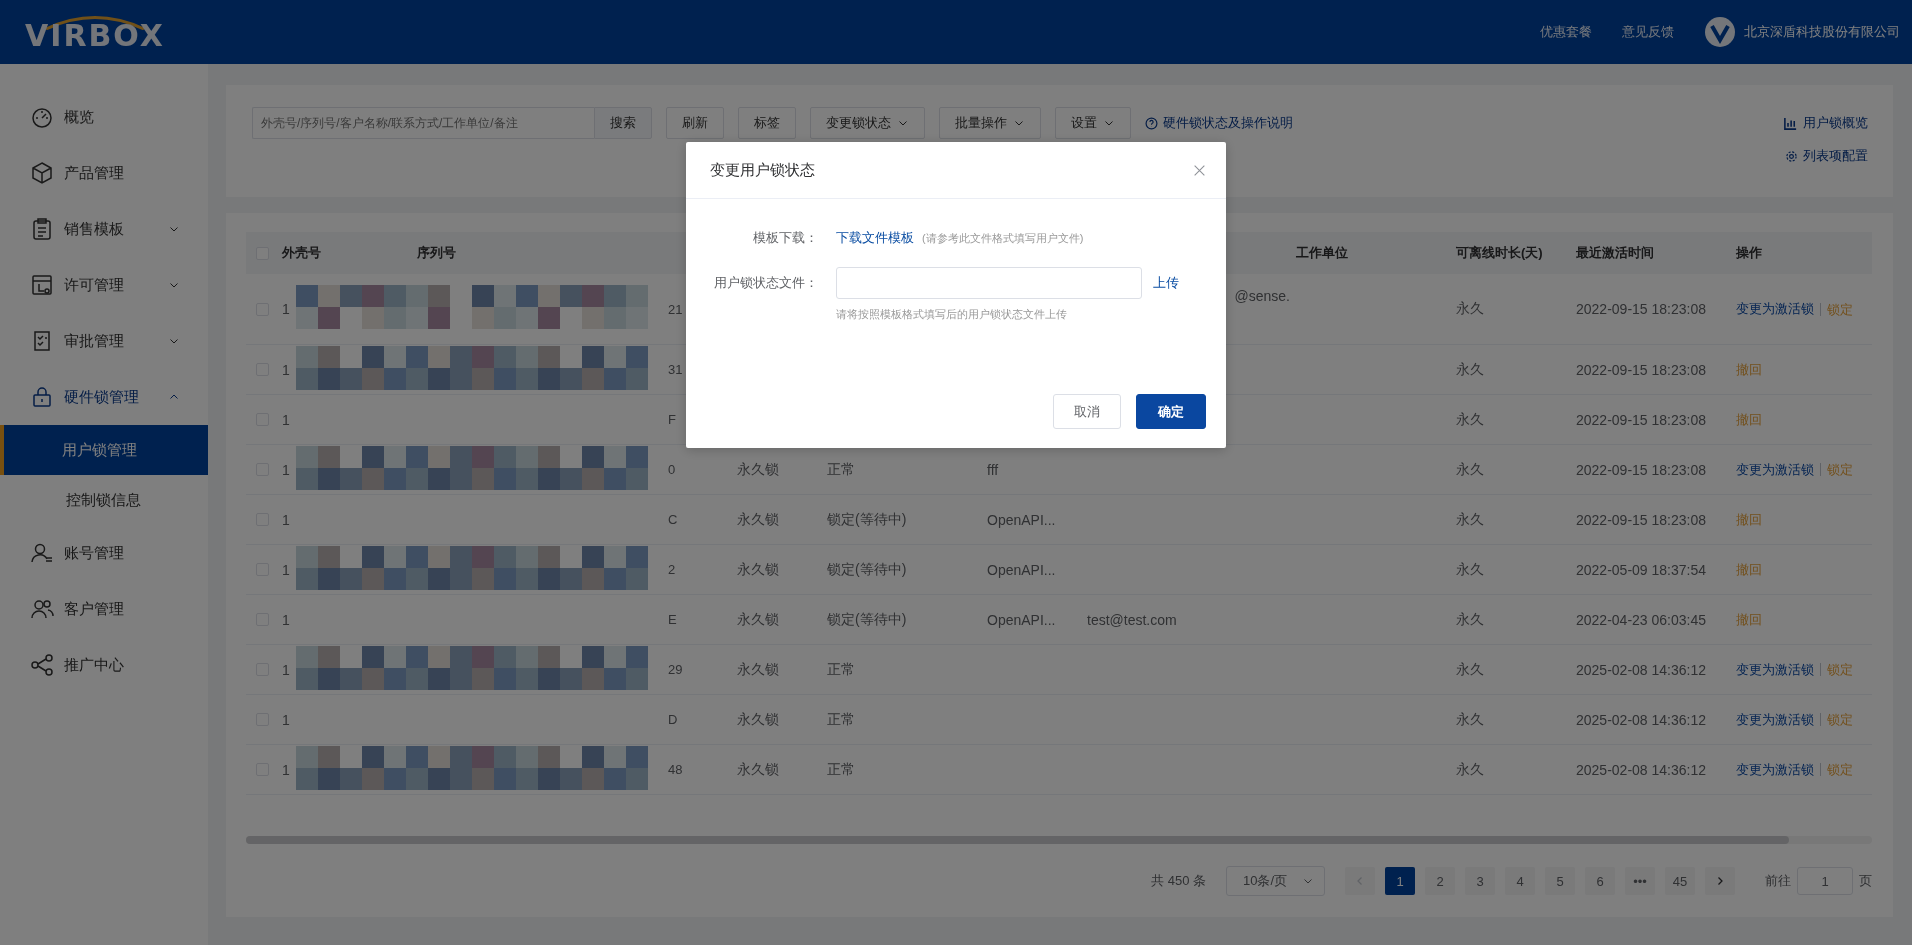 This screenshot has width=1912, height=945. I want to click on table-cell: D, so click(673, 719).